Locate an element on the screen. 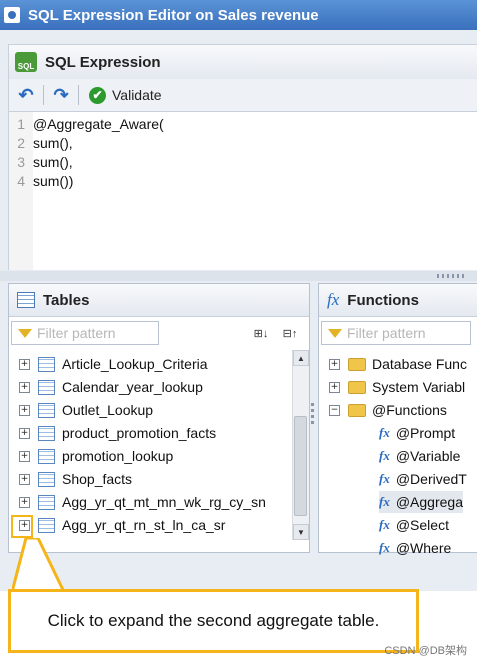 The image size is (477, 670). function-folder-row: − @Functions is located at coordinates (388, 410).